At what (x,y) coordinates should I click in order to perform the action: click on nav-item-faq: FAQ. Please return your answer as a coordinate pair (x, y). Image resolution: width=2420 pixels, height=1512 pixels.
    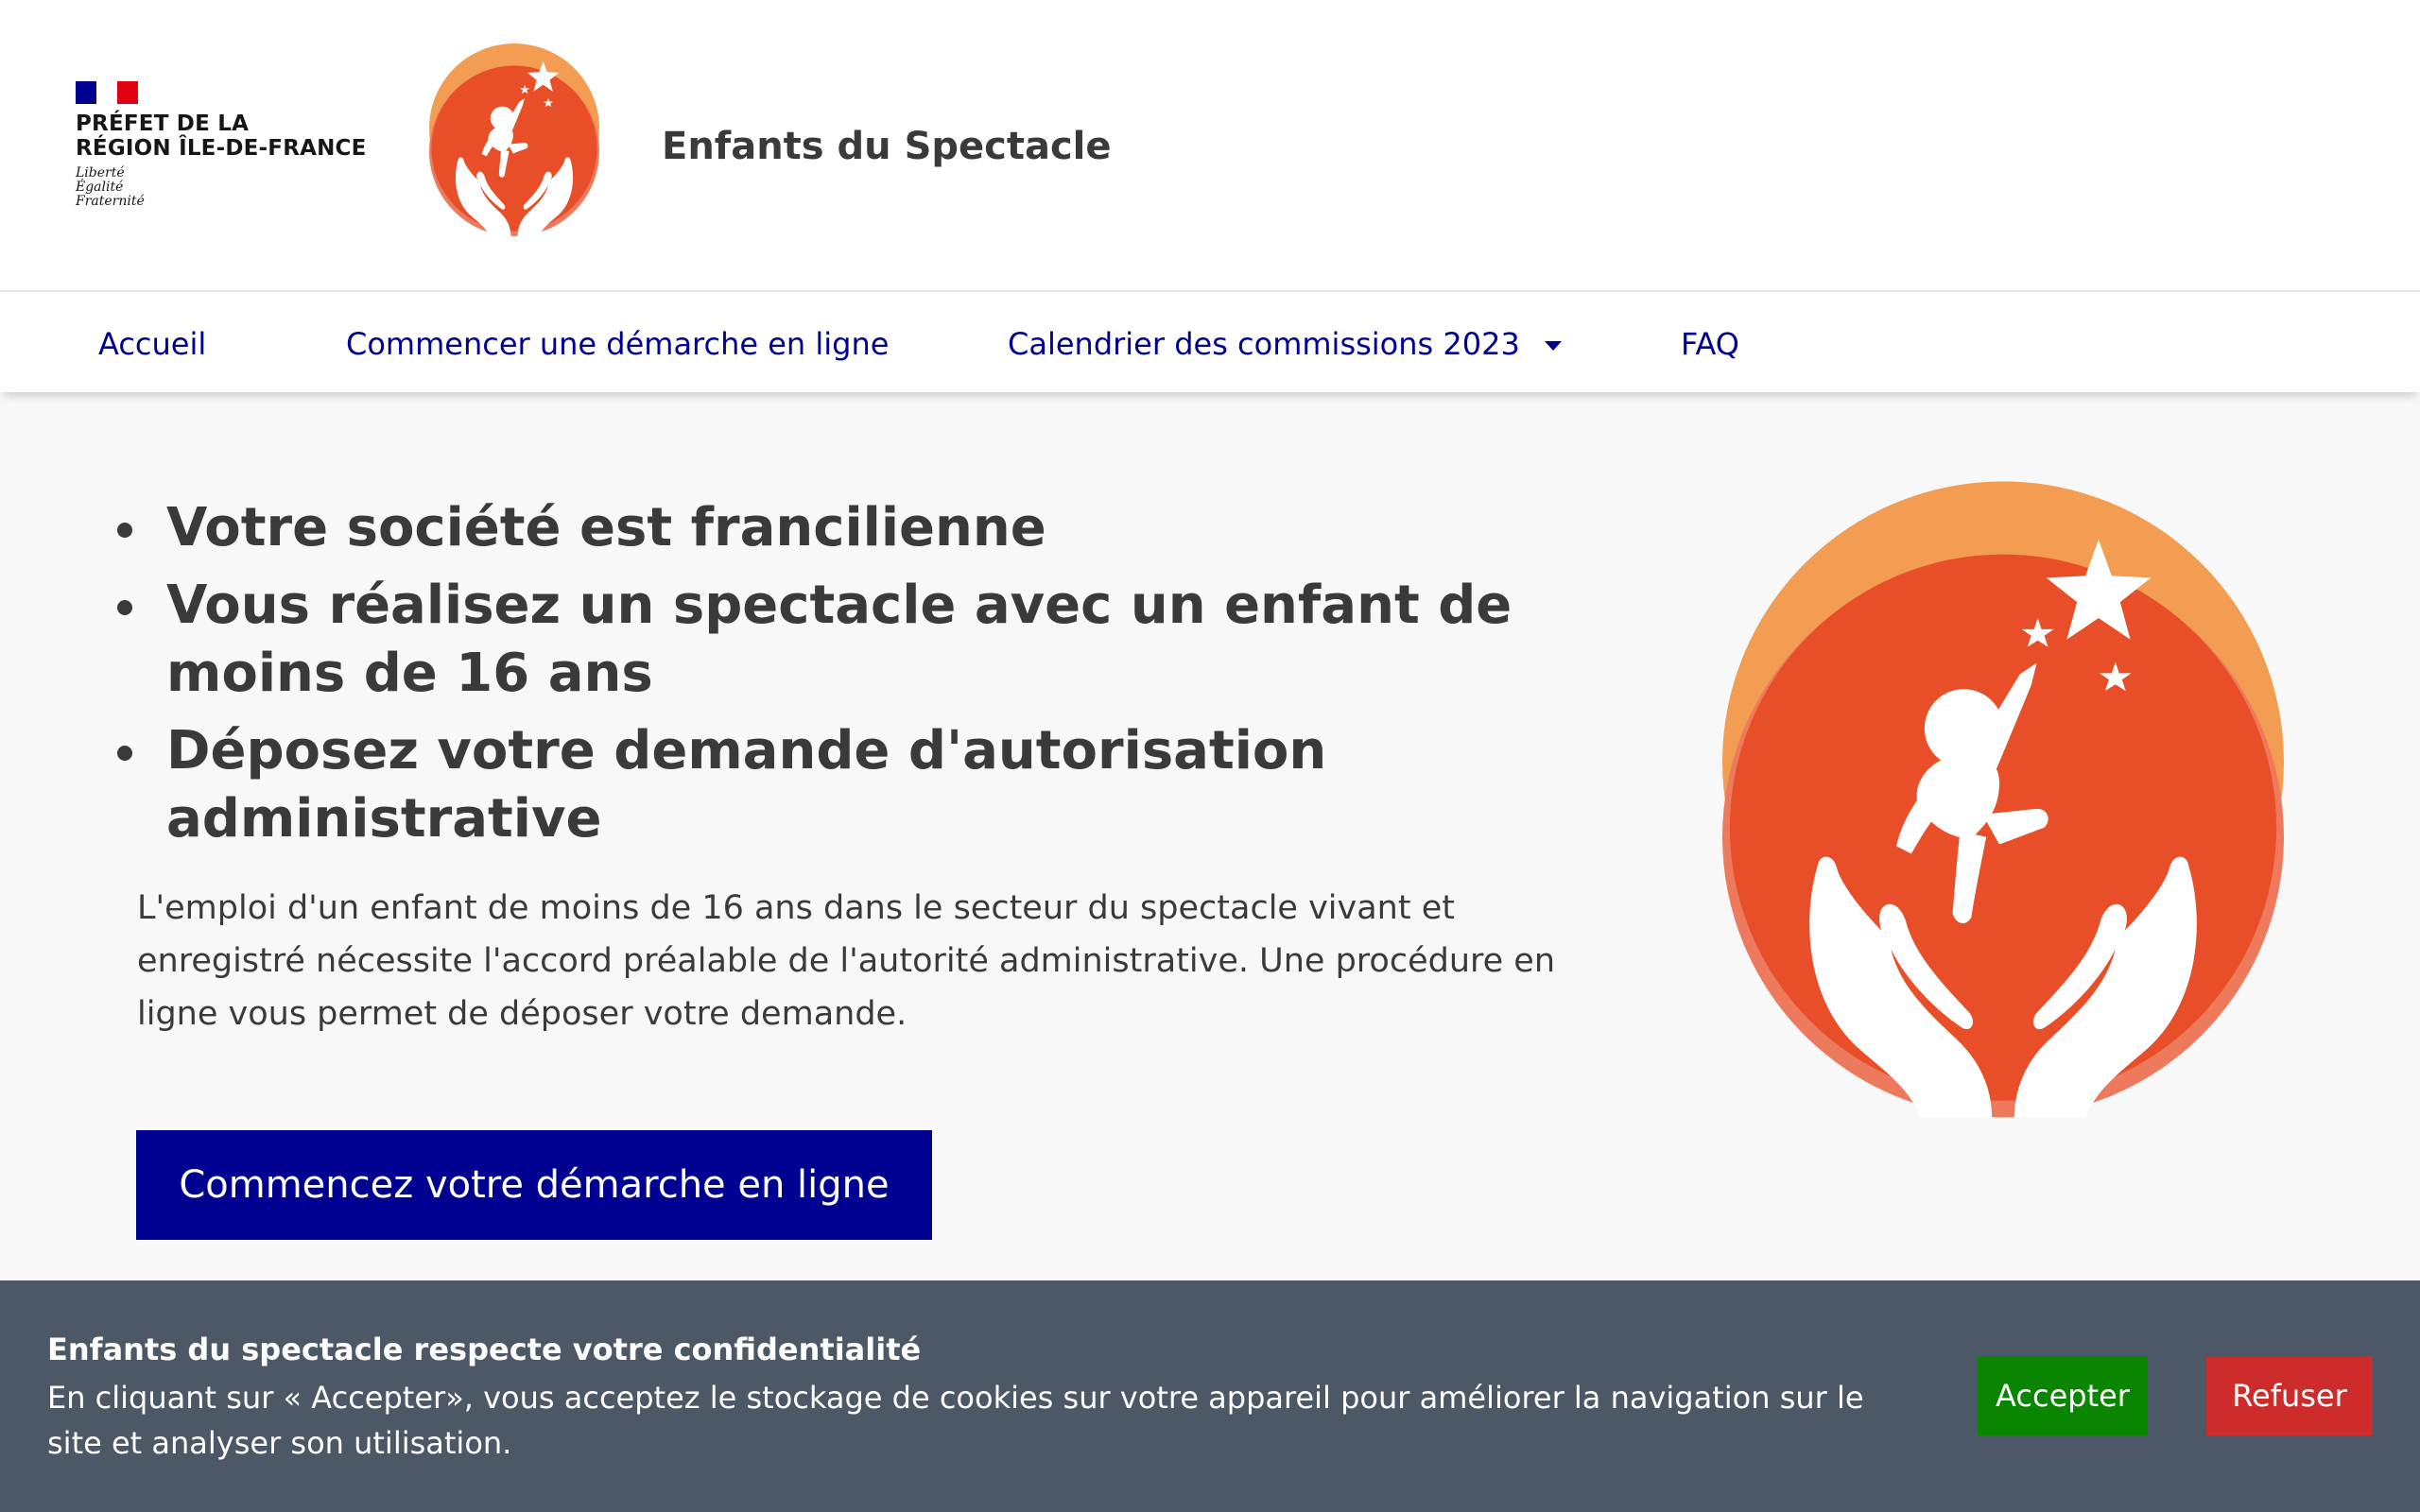
    Looking at the image, I should click on (1710, 344).